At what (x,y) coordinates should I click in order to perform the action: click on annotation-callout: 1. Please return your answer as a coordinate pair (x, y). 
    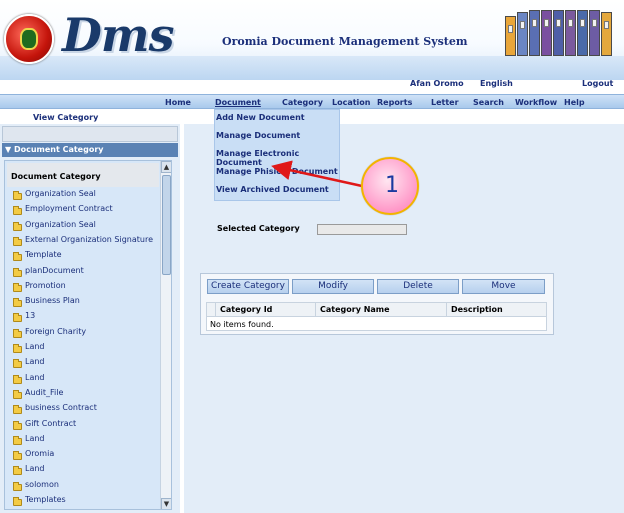
    Looking at the image, I should click on (390, 186).